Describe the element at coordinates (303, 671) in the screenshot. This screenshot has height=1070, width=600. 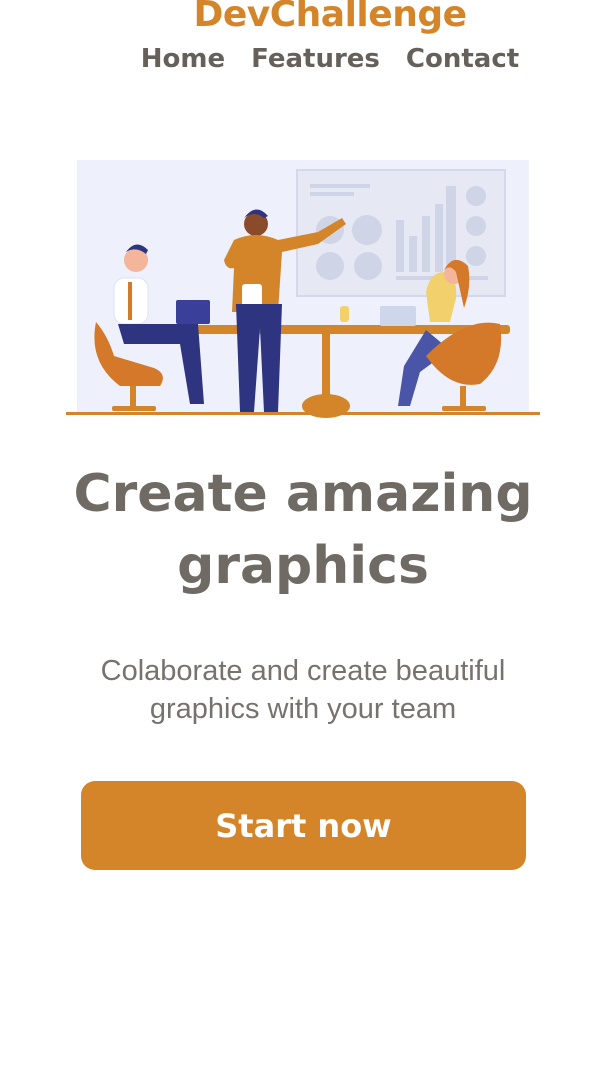
I see `subtitle-line-1: Colaborate and create beautiful` at that location.